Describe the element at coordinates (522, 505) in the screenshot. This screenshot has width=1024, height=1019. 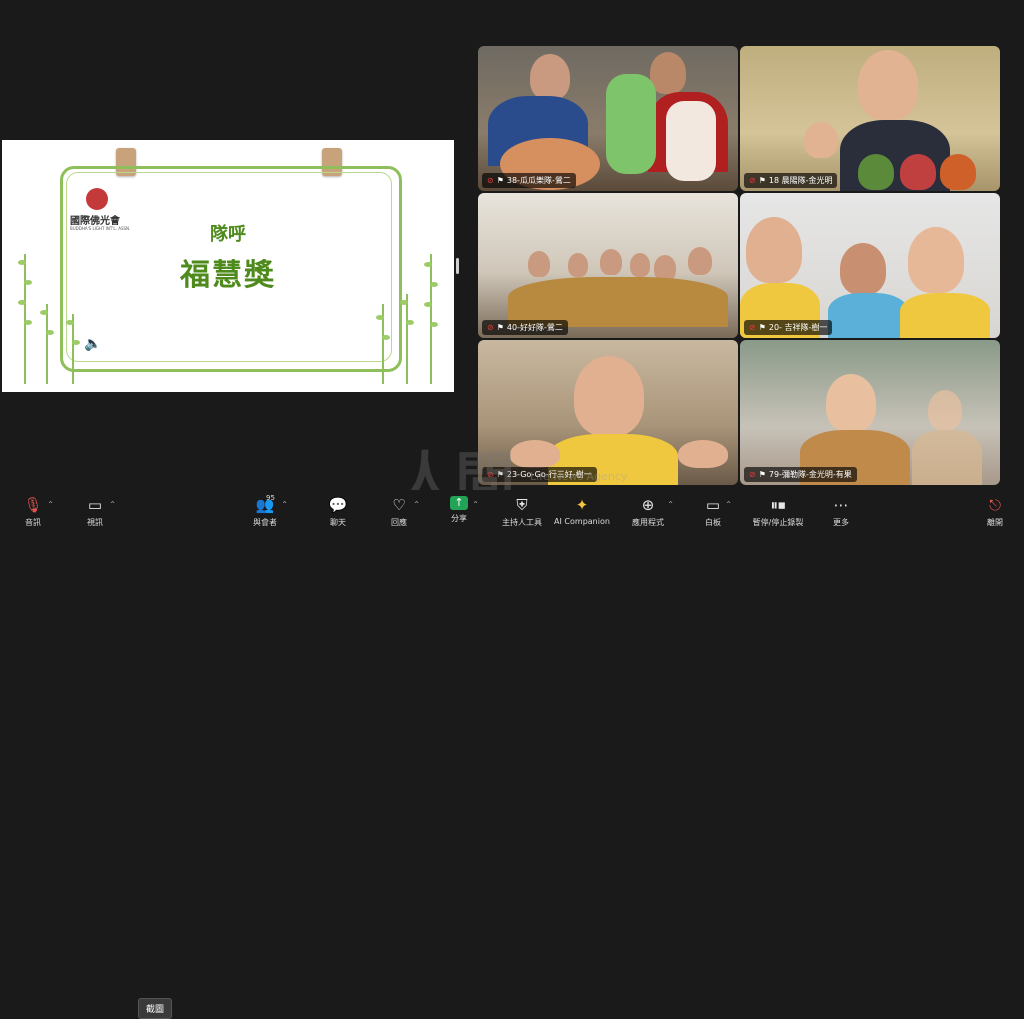
I see `shield-icon: ⛨` at that location.